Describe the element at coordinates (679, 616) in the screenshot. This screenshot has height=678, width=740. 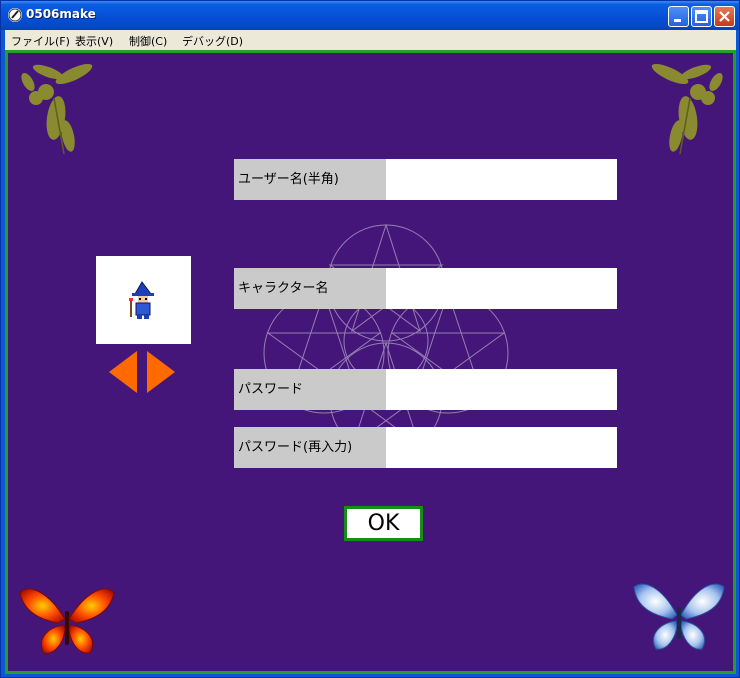
I see `blue-butterfly-image` at that location.